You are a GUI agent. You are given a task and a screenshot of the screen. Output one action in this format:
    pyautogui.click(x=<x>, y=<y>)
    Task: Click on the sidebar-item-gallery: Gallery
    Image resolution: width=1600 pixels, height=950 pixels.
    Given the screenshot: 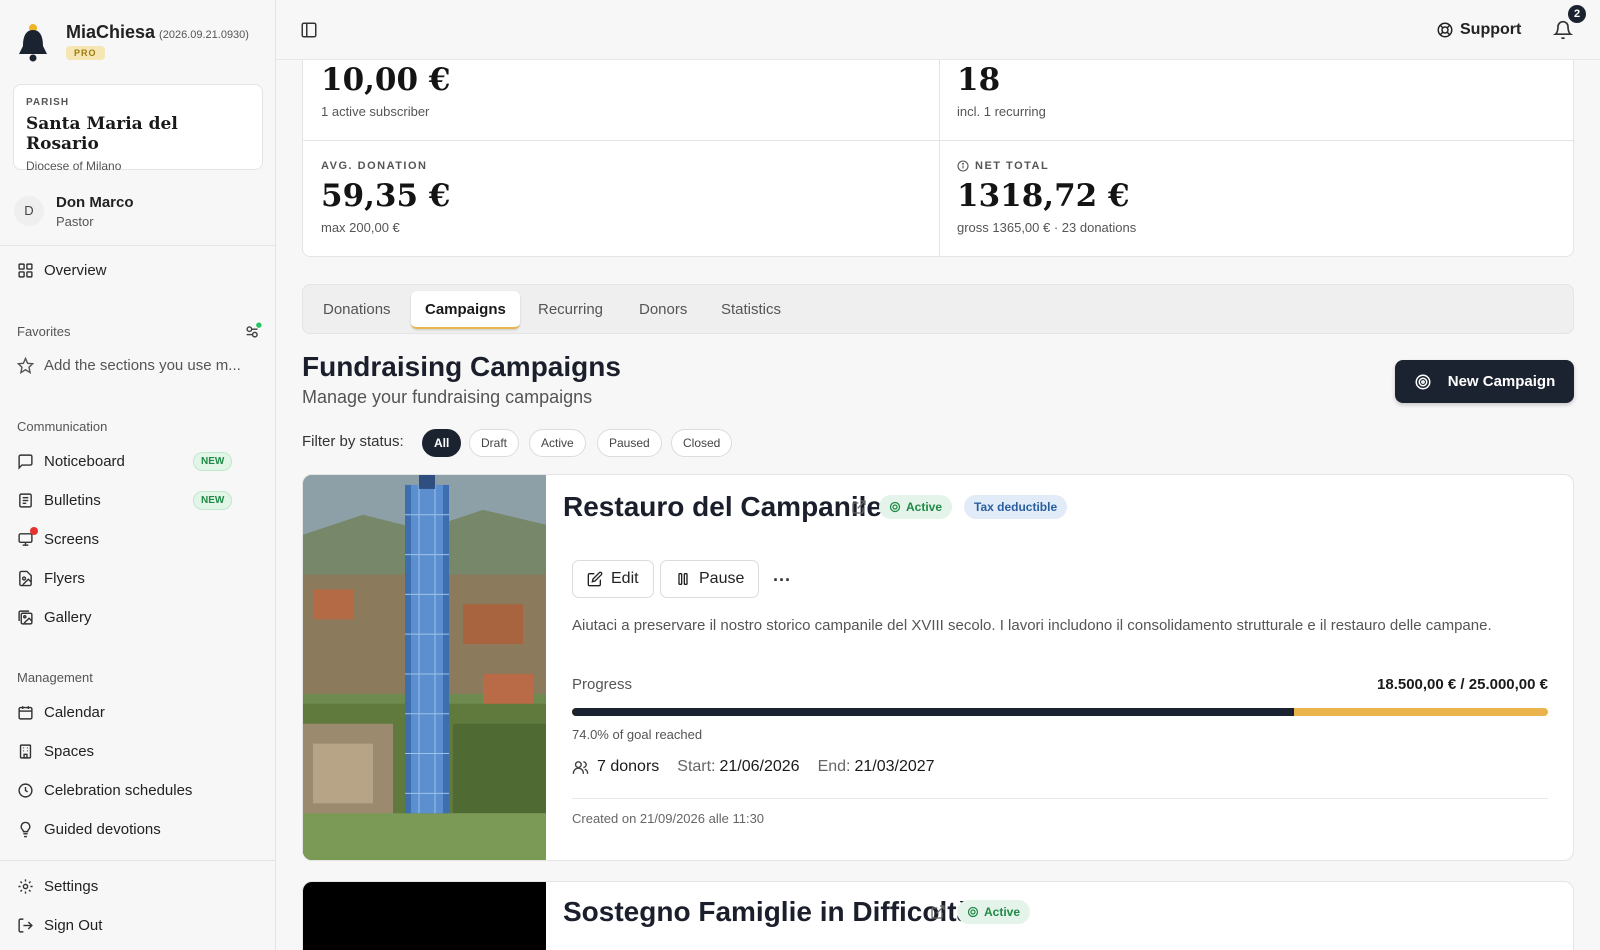 What is the action you would take?
    pyautogui.click(x=139, y=617)
    